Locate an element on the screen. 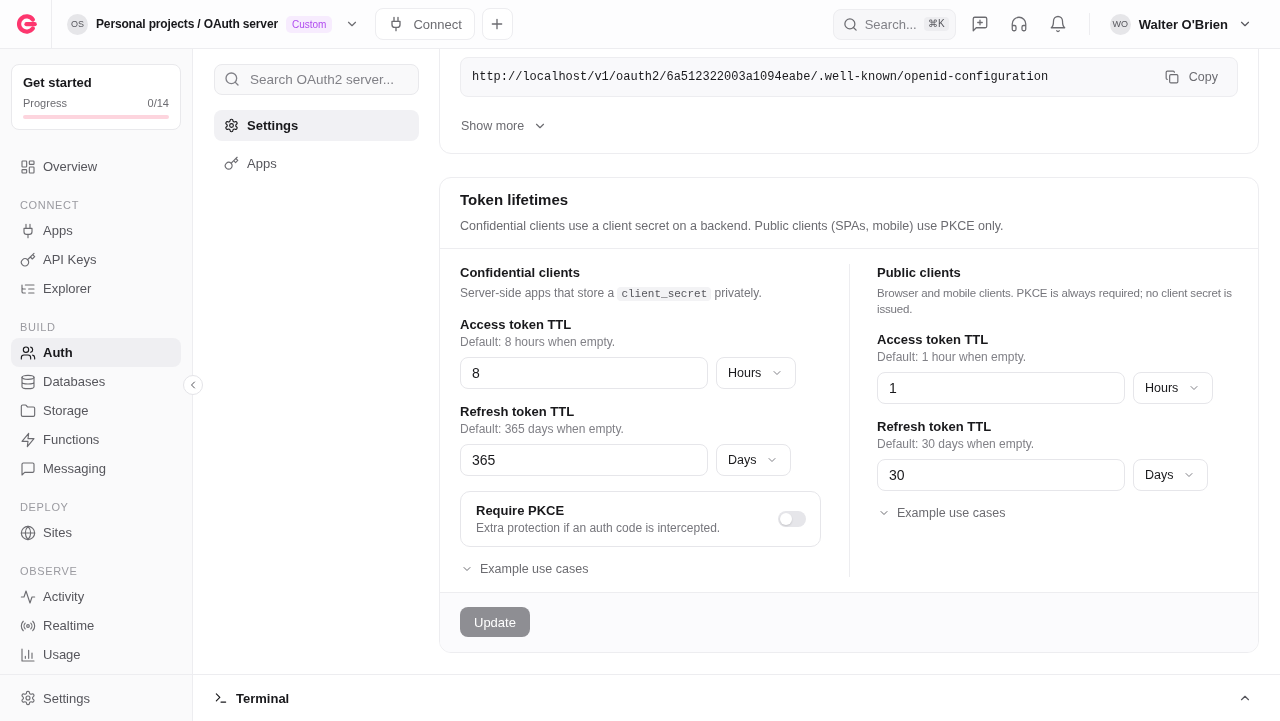 The height and width of the screenshot is (721, 1280). globe-icon is located at coordinates (28, 532).